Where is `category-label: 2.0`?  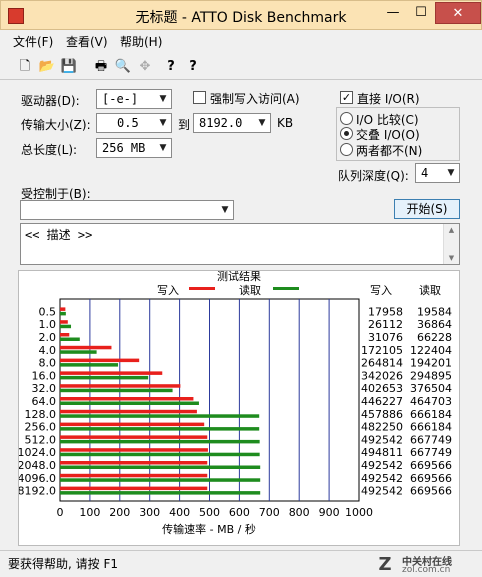 category-label: 2.0 is located at coordinates (48, 337).